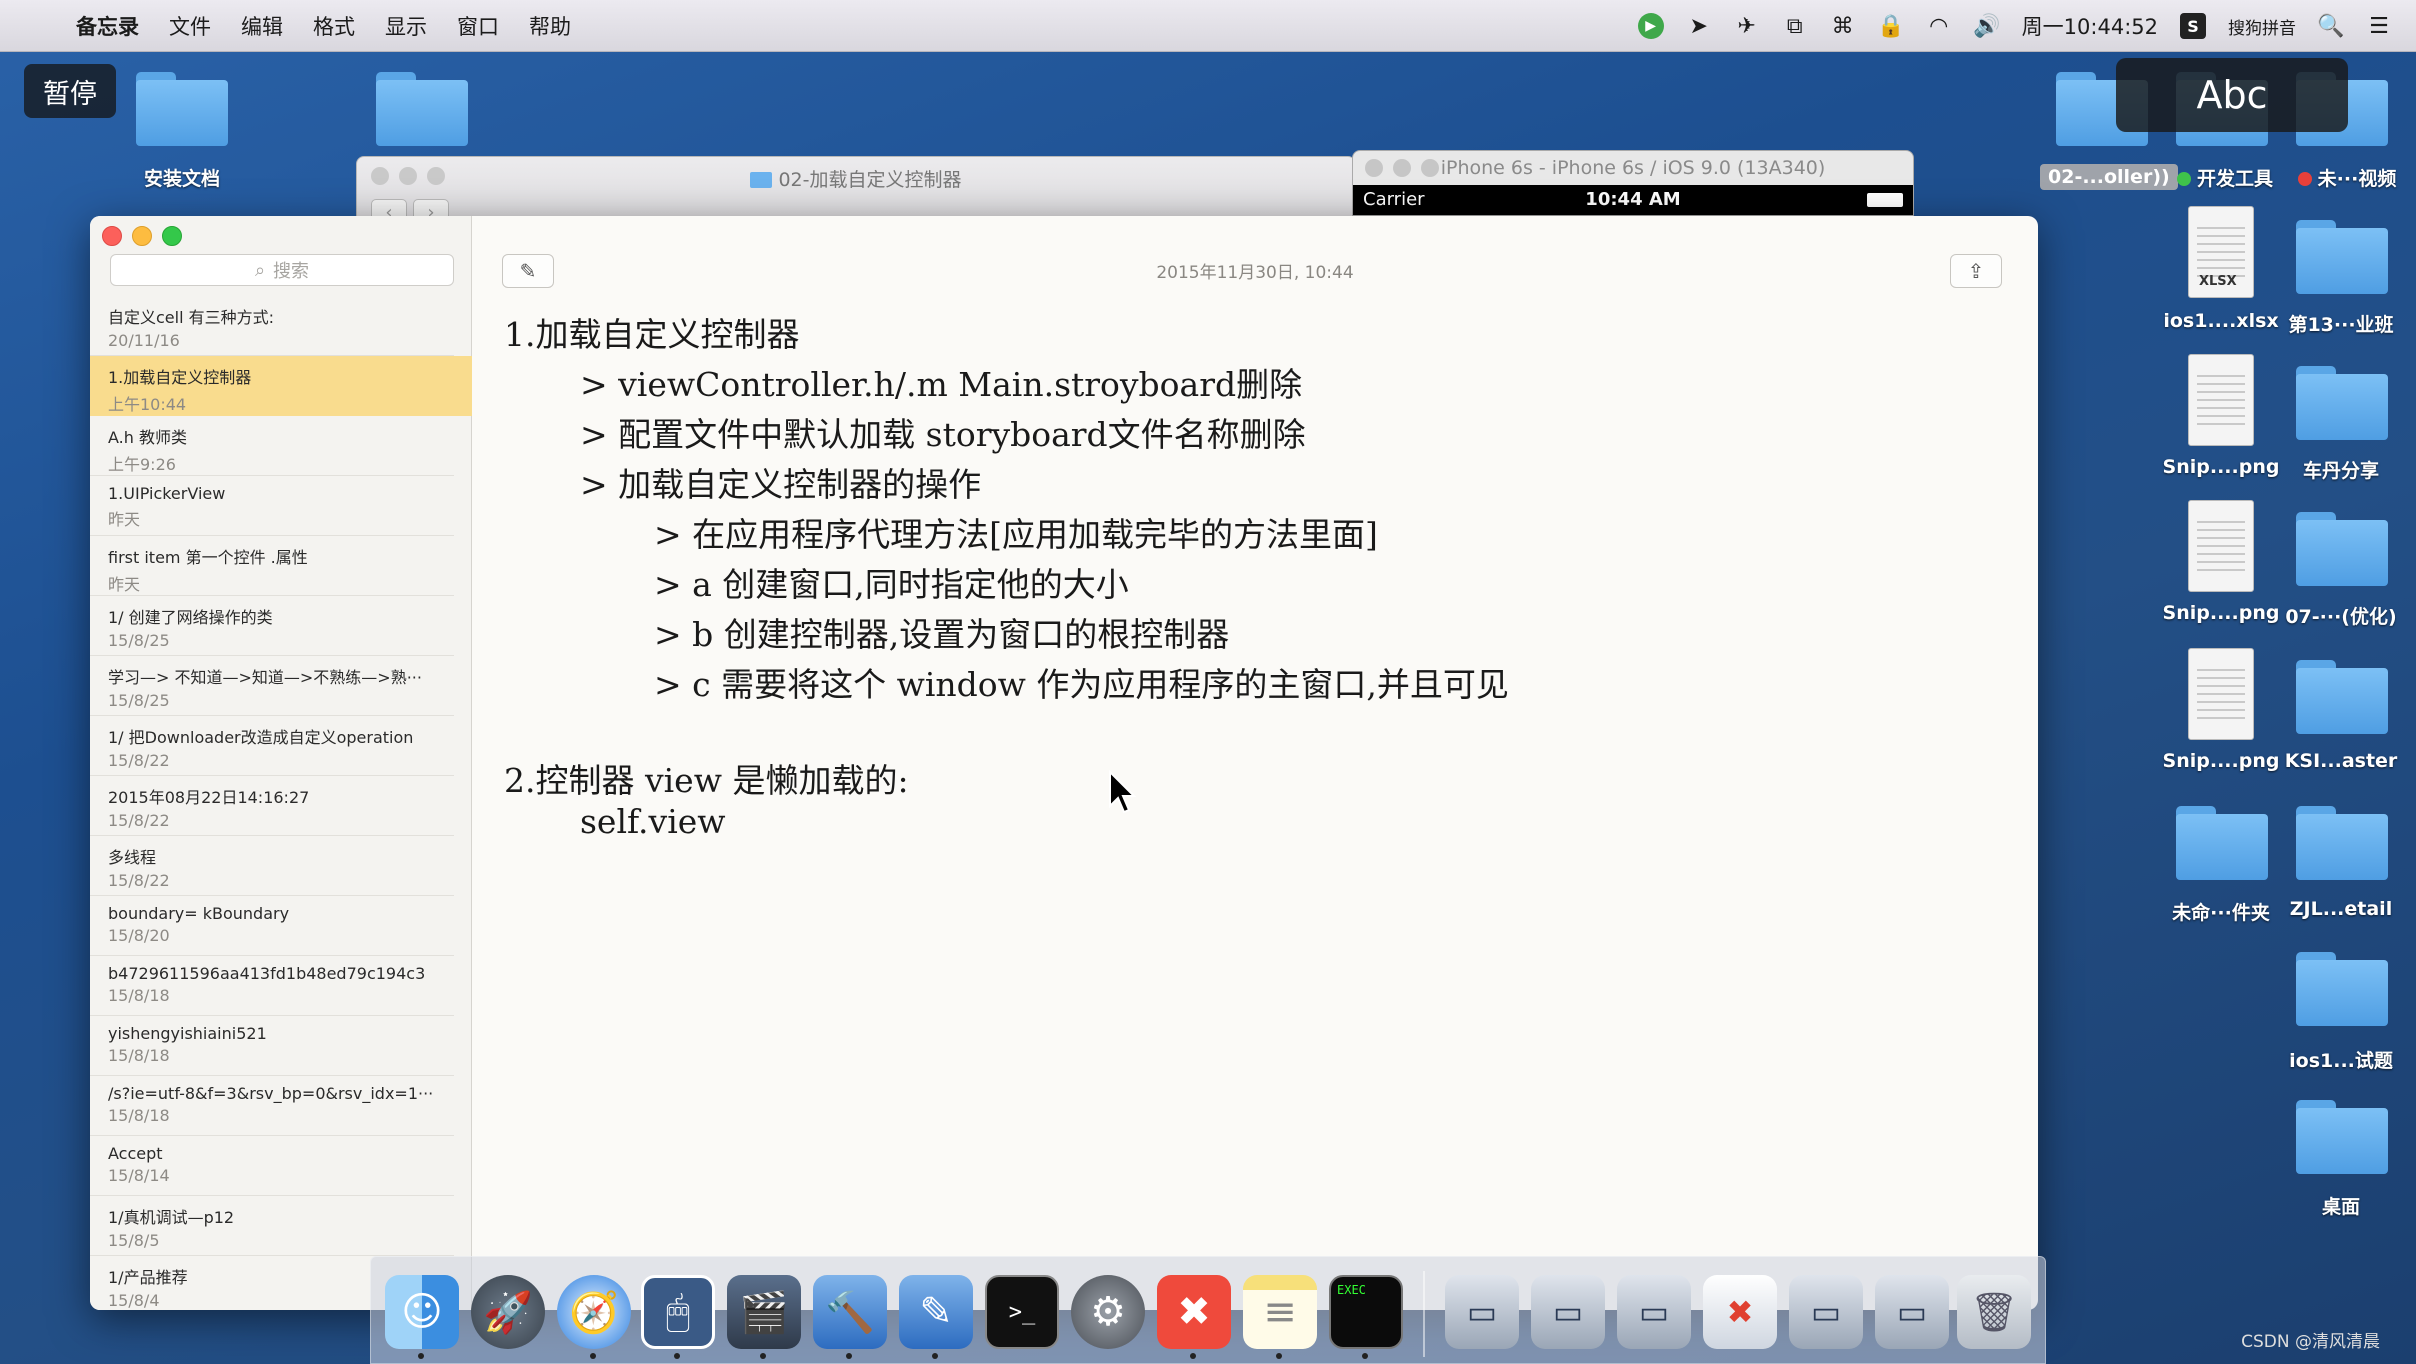 The width and height of the screenshot is (2416, 1364). Describe the element at coordinates (1939, 26) in the screenshot. I see `wifi-icon: ◠` at that location.